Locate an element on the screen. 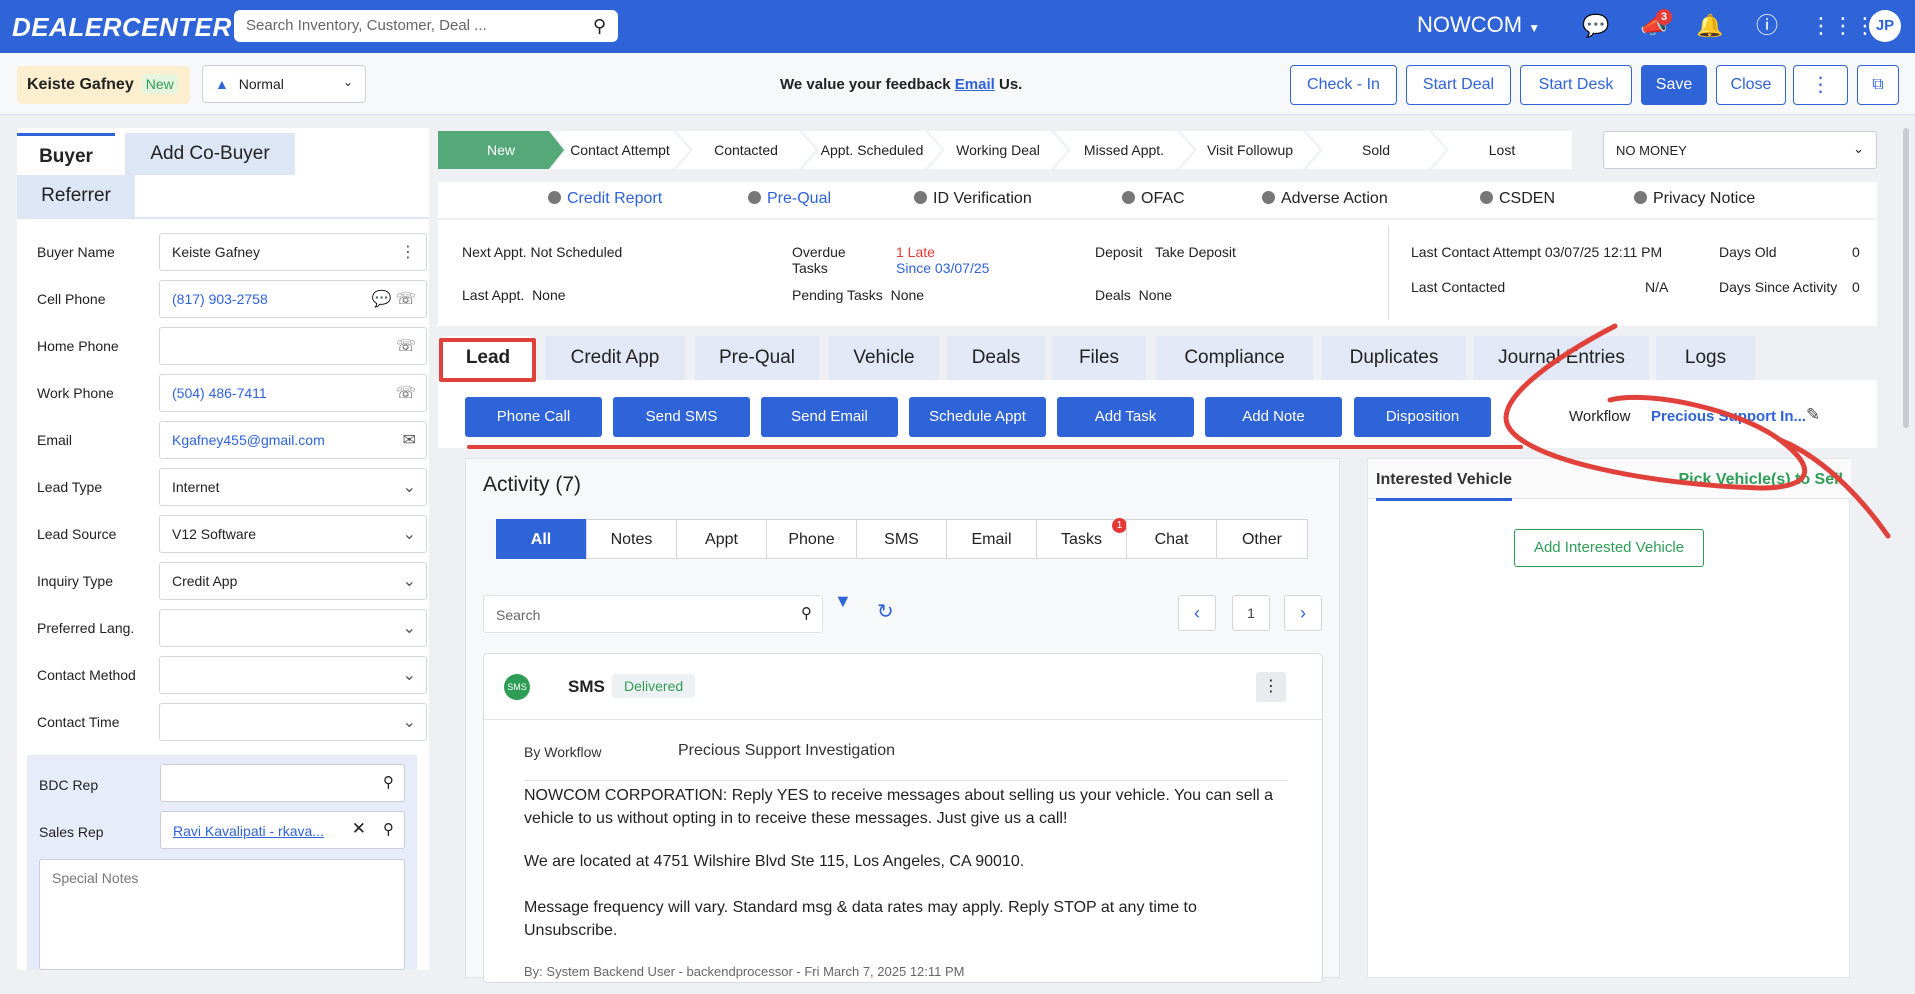 The height and width of the screenshot is (994, 1915). lead-type-select: Internet ⌄ is located at coordinates (293, 487).